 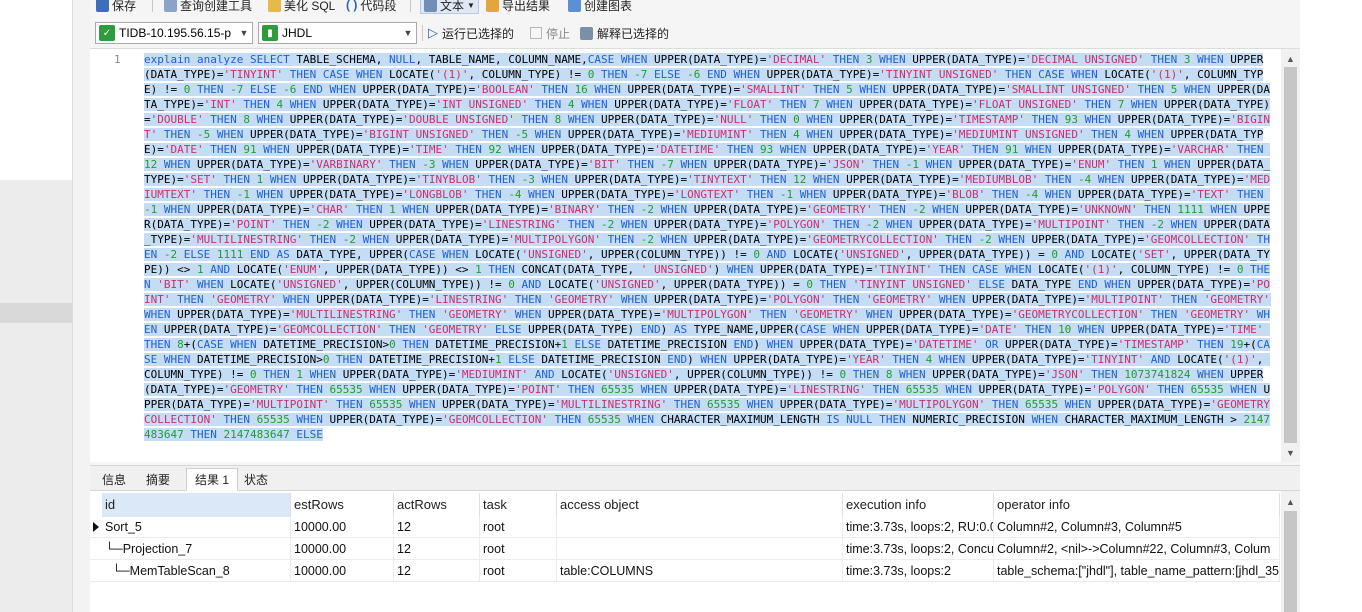 I want to click on sql-token: 91, so click(x=1012, y=149).